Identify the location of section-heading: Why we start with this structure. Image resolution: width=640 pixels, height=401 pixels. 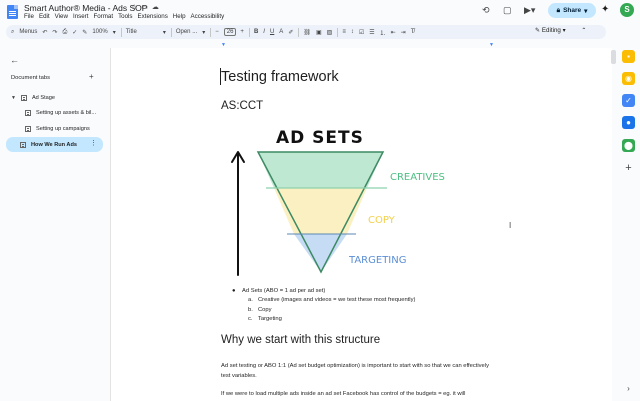
(301, 340).